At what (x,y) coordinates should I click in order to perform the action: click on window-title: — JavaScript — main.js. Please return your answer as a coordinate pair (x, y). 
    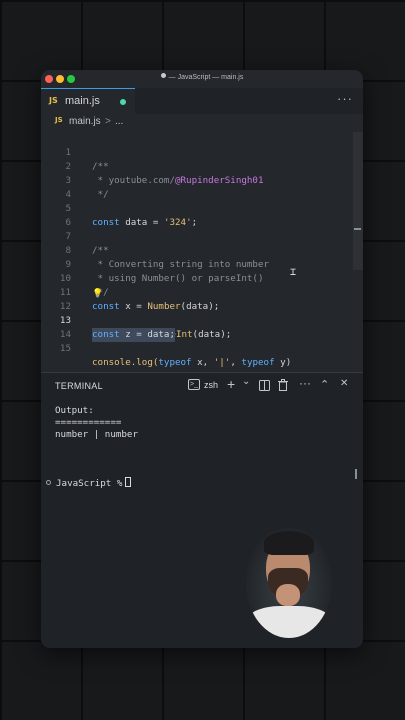
    Looking at the image, I should click on (202, 77).